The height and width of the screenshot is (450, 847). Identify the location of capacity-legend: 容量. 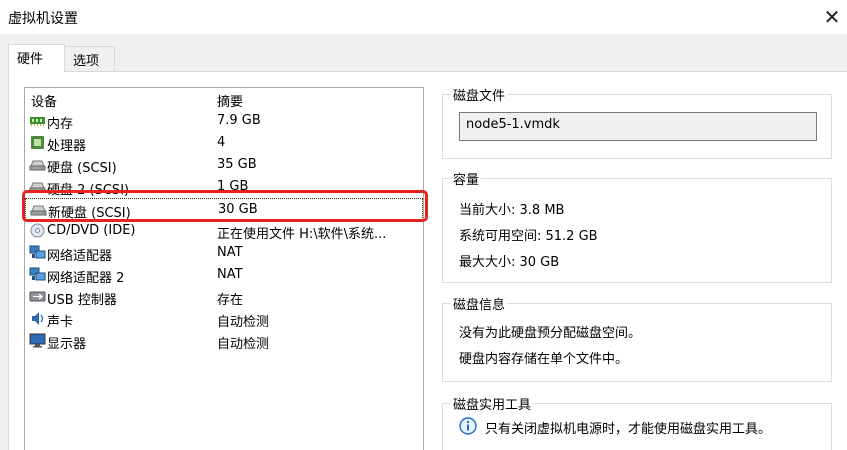
(466, 178).